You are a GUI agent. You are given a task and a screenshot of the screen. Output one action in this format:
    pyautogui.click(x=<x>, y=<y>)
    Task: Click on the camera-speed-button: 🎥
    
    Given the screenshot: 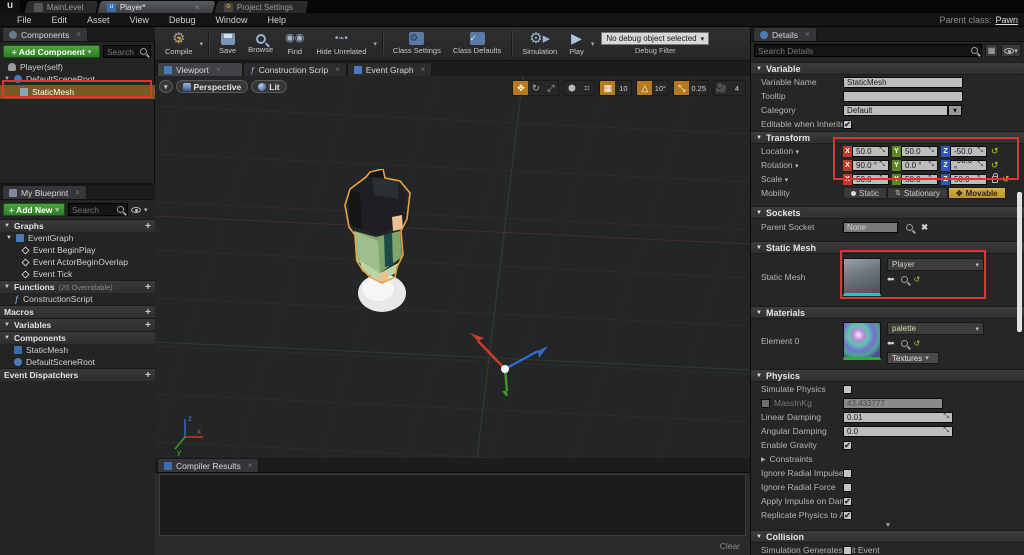 What is the action you would take?
    pyautogui.click(x=721, y=88)
    